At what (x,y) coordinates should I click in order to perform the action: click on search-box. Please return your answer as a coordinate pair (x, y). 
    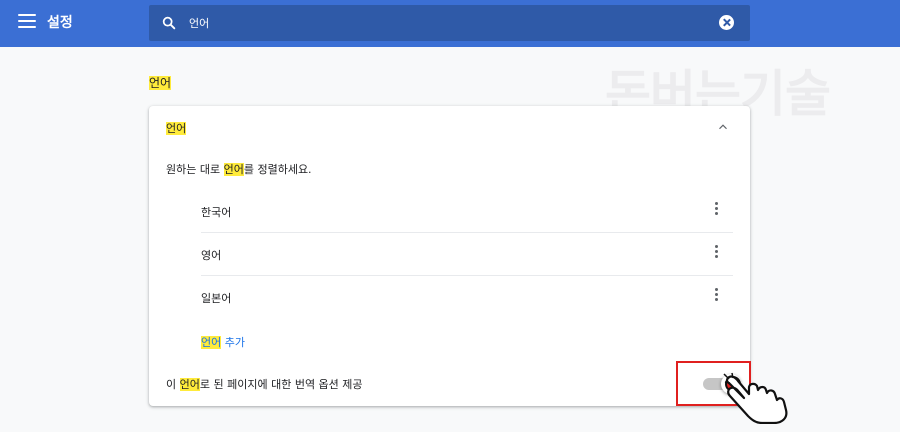
    Looking at the image, I should click on (449, 23).